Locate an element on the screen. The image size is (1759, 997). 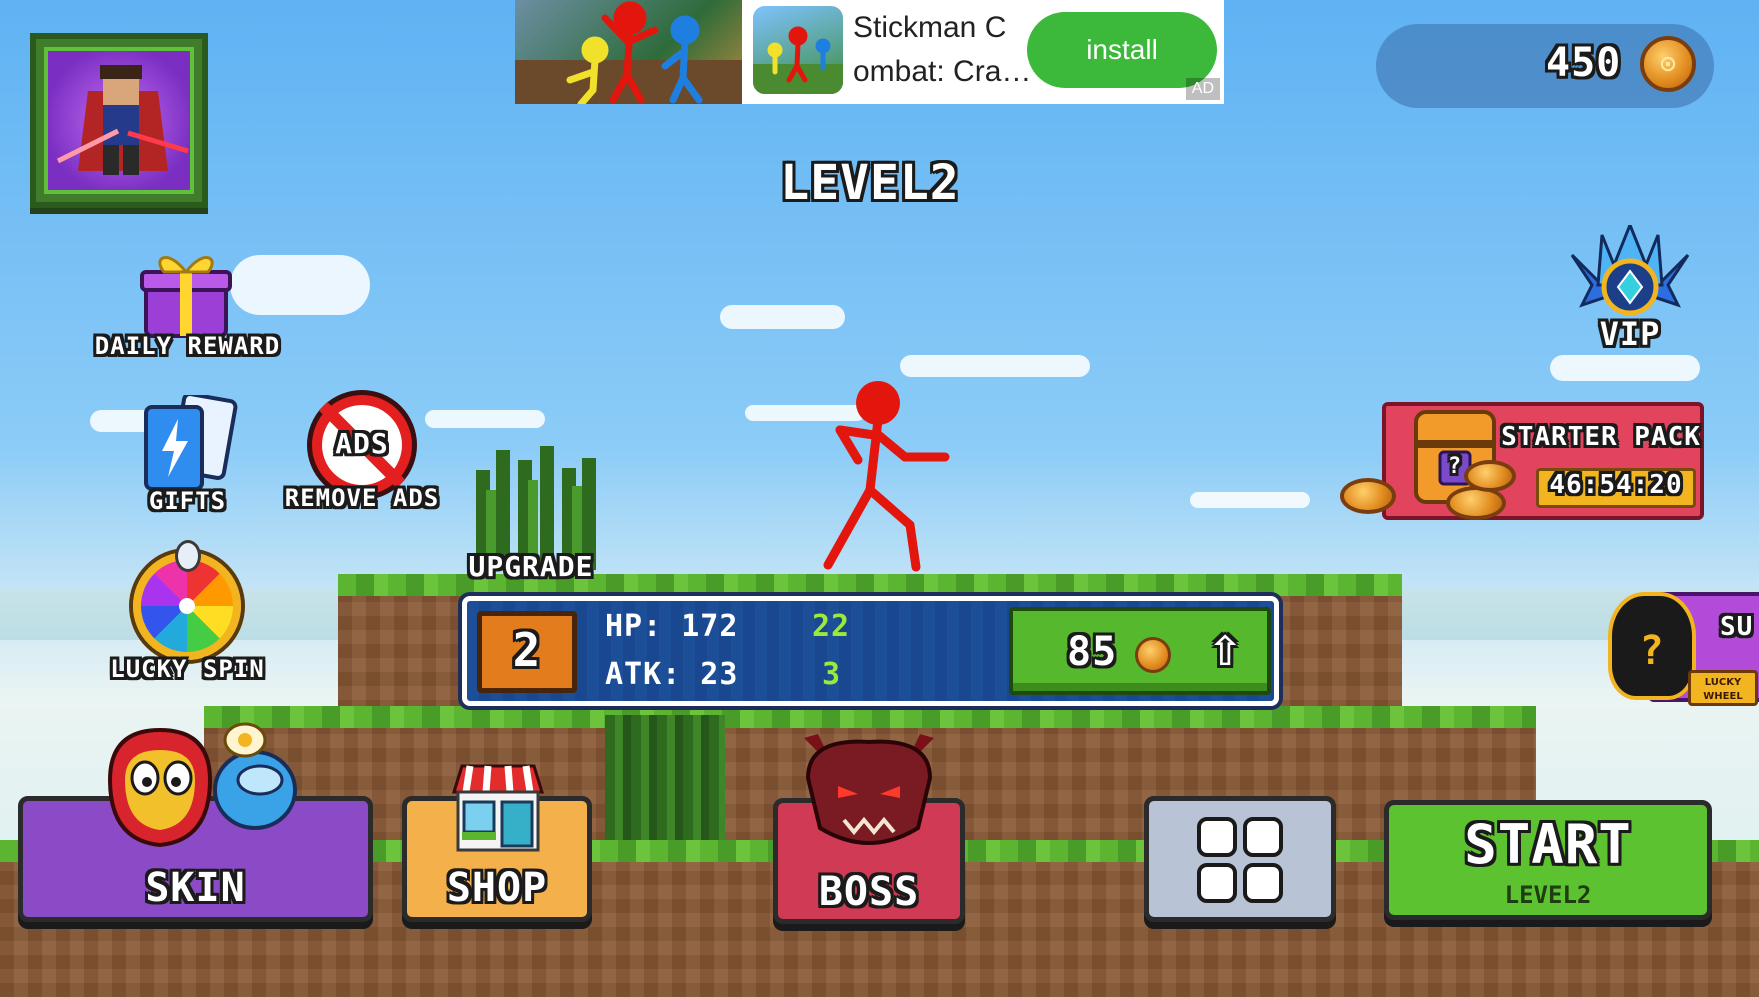
daily-reward-button: DAILY REWARD is located at coordinates (187, 307).